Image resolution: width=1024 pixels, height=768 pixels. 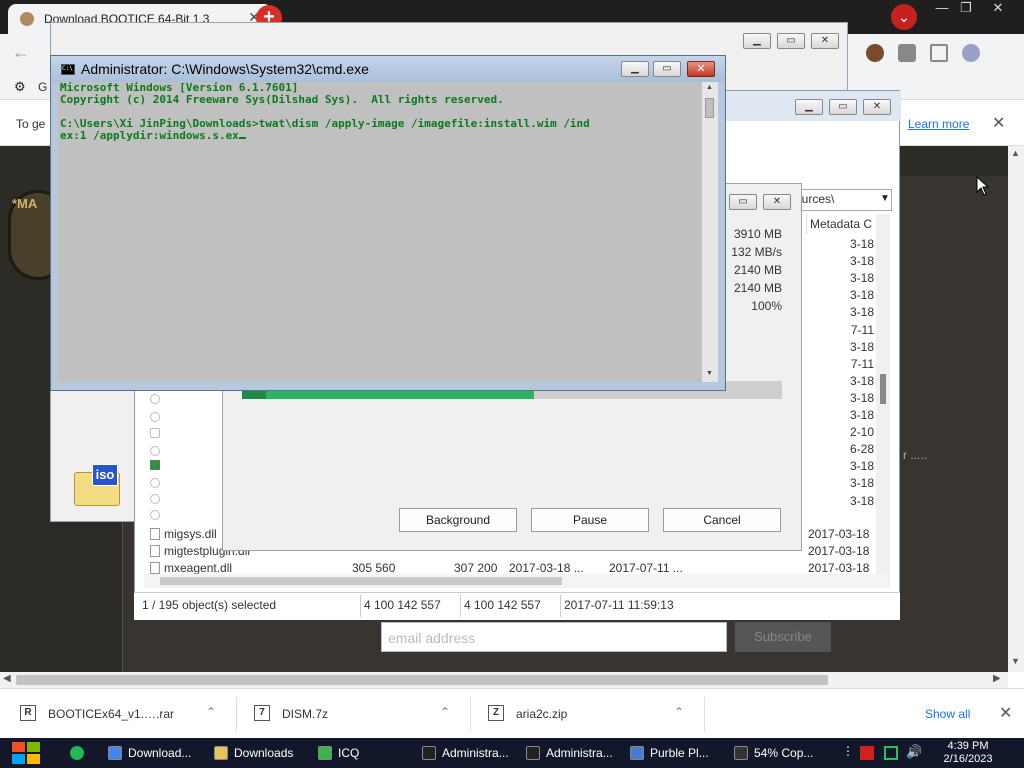 I want to click on bookmark-item: G, so click(x=42, y=87).